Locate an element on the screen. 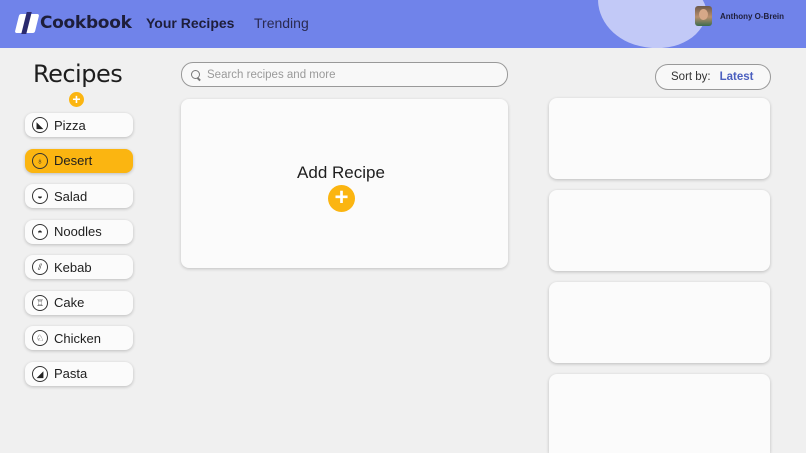  salad-bowl-icon: ◒ is located at coordinates (40, 196).